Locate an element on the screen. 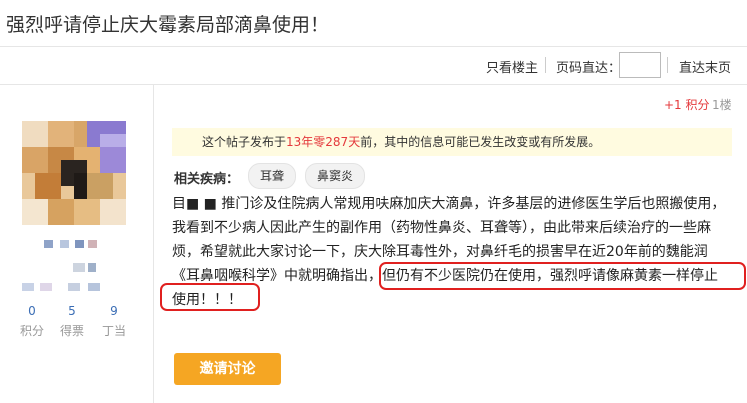  tag-sinusitis: 鼻窦炎 is located at coordinates (335, 176).